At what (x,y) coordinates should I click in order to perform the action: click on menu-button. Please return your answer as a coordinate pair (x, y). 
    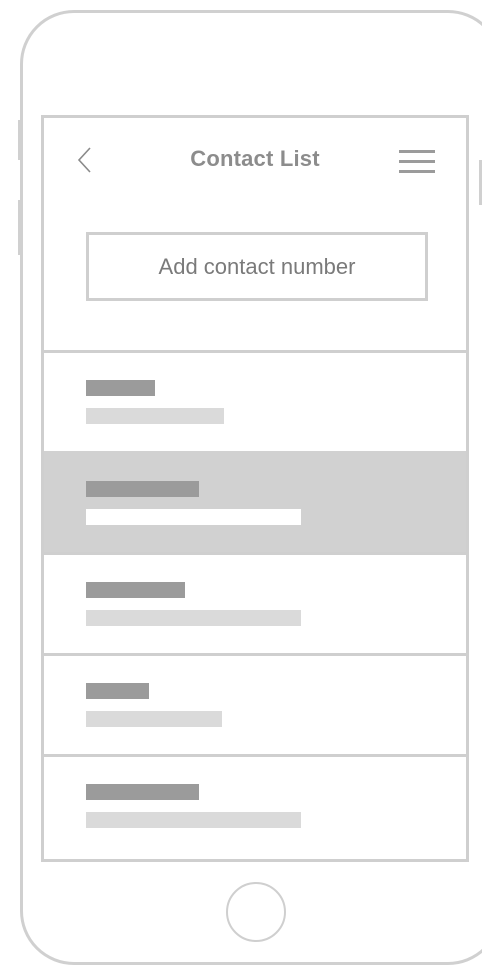
    Looking at the image, I should click on (417, 162).